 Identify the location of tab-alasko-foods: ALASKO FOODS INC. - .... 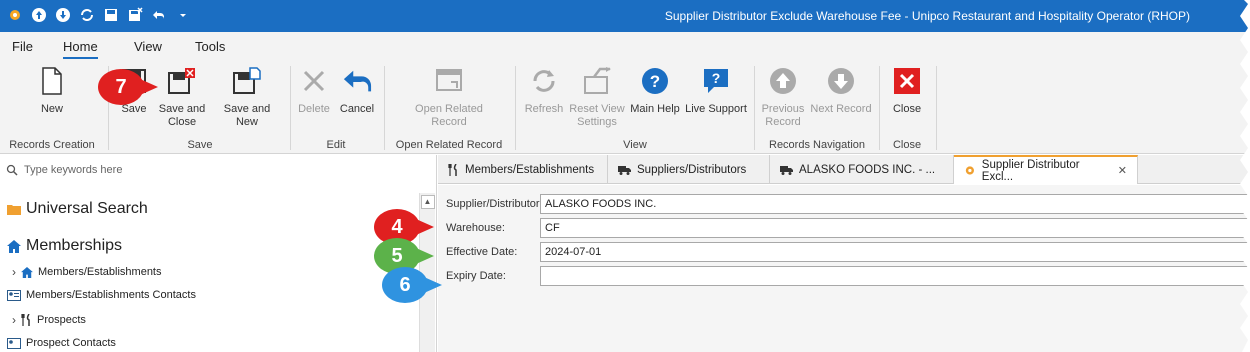
(862, 169).